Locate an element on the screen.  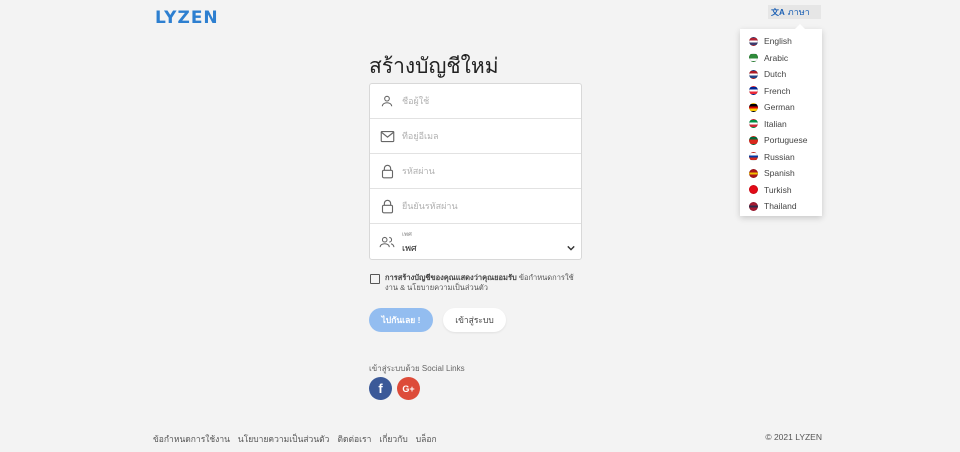
footer-link-terms: ข้อกำหนดการใช้งาน is located at coordinates (191, 439).